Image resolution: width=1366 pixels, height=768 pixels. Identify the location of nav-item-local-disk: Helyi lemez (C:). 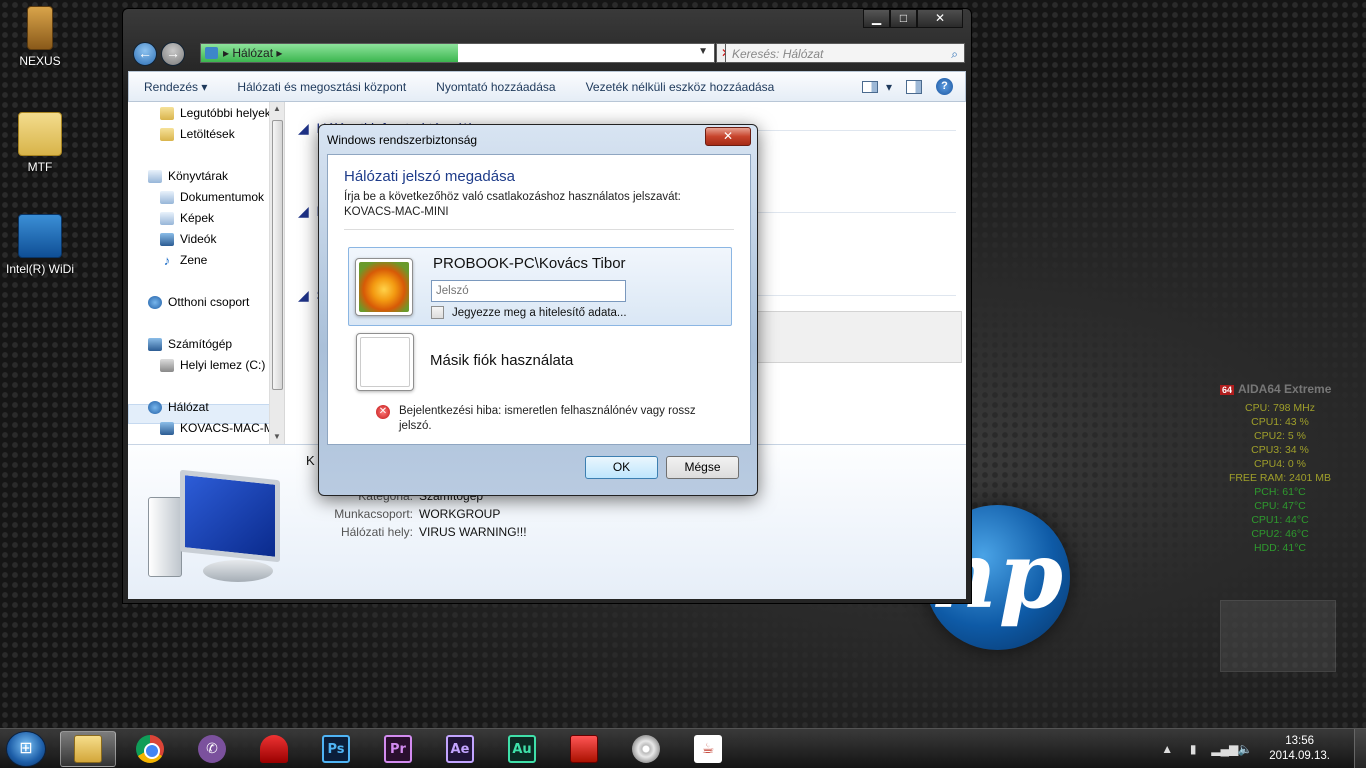
(212, 365).